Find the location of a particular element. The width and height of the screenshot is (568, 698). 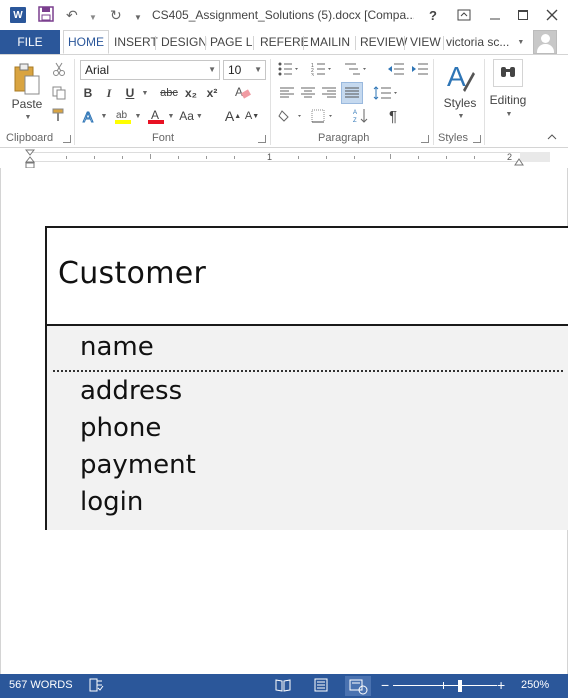

clipboard-launcher-icon is located at coordinates (67, 139).